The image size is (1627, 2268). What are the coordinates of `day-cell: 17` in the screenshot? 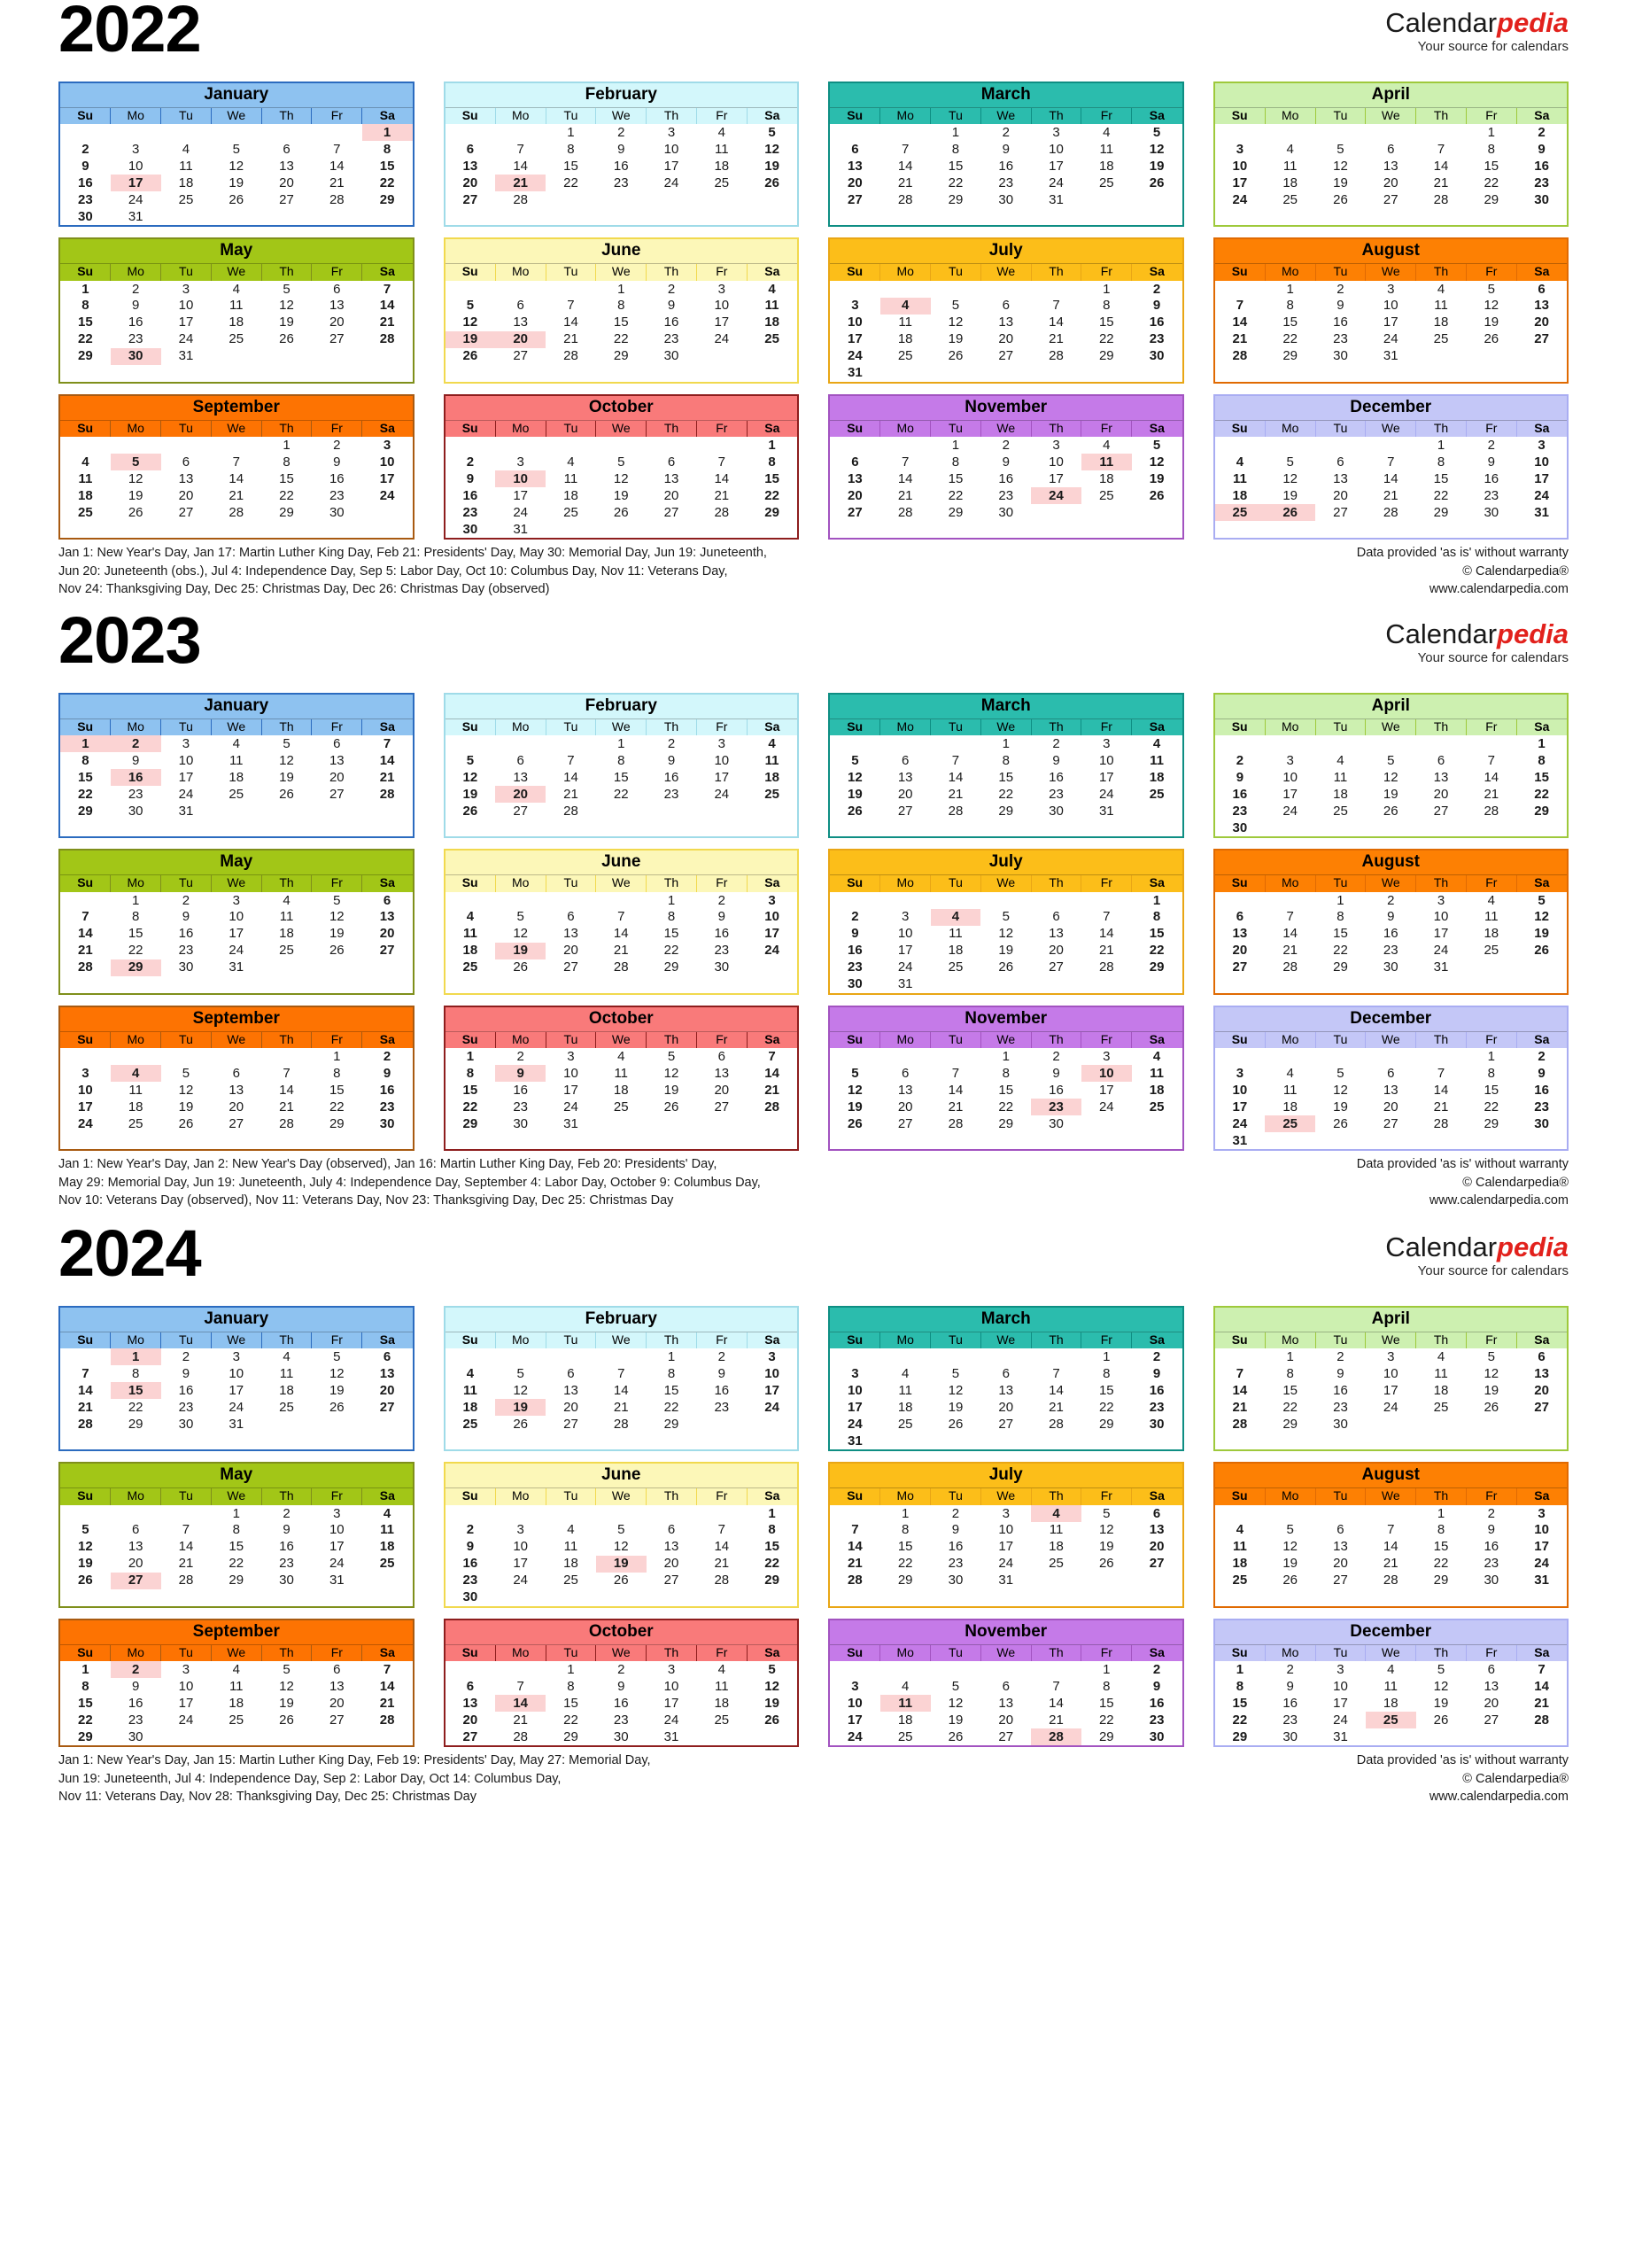 It's located at (387, 478).